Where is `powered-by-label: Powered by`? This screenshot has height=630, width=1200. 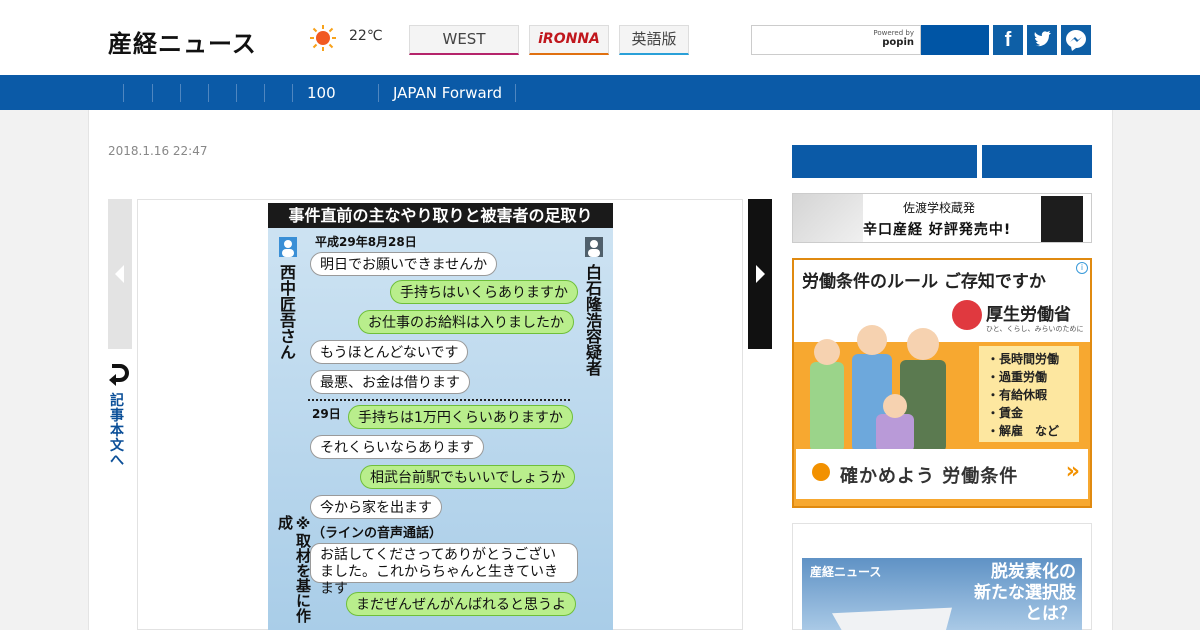
powered-by-label: Powered by is located at coordinates (893, 33).